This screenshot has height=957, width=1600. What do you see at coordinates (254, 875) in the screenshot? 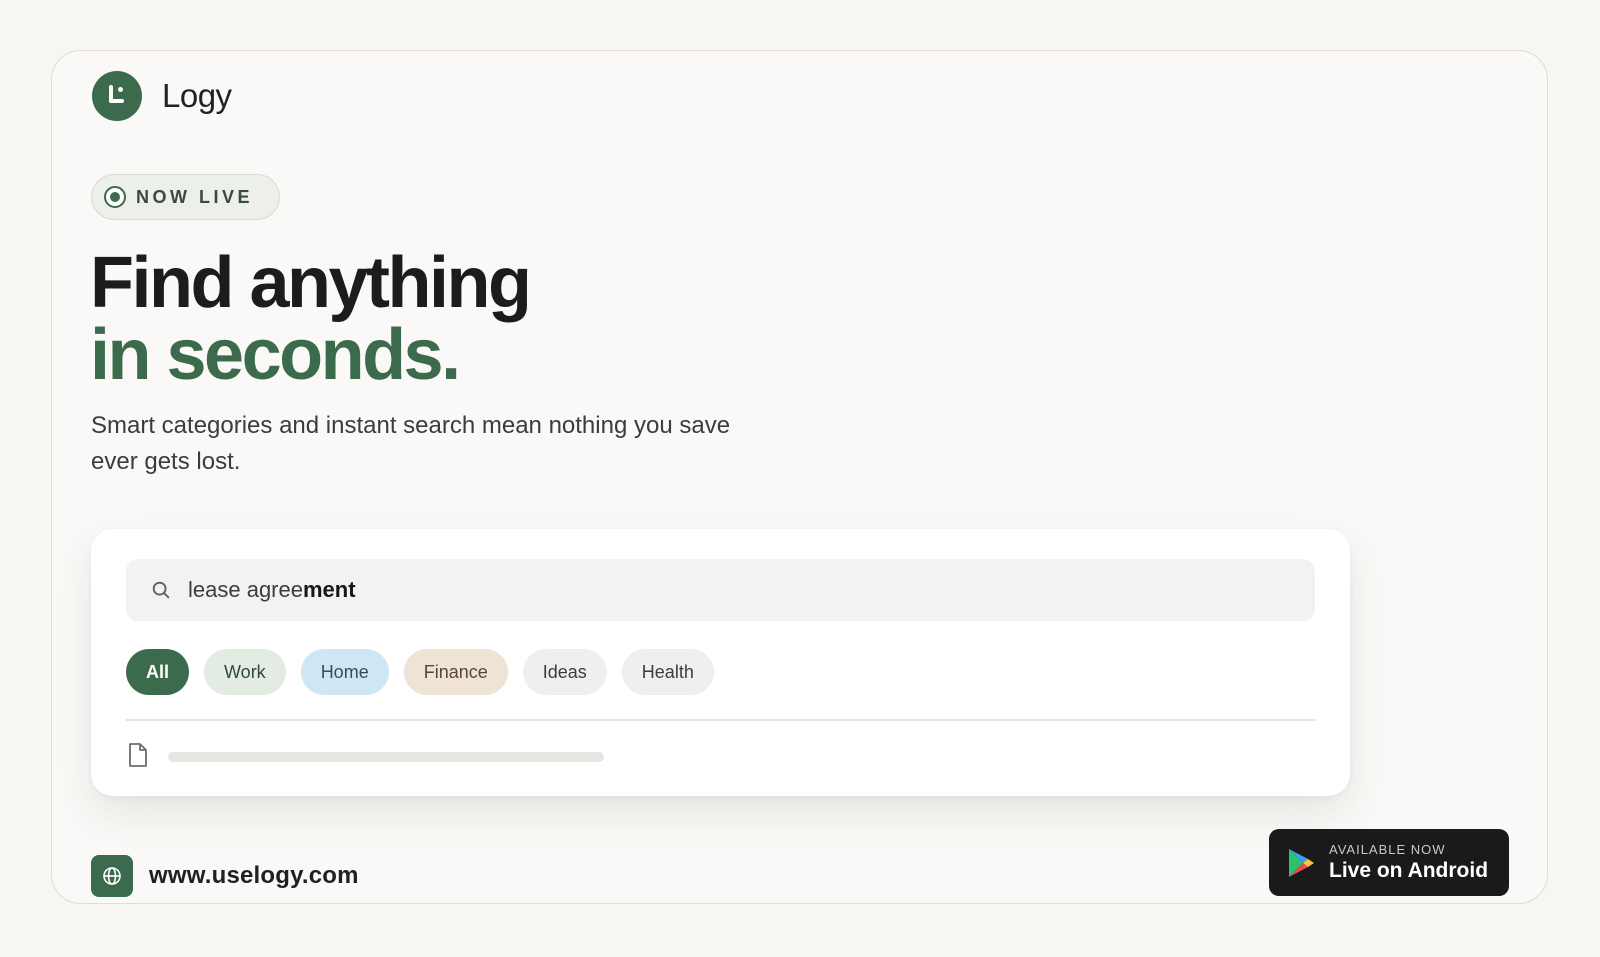
I see `website-url: www.uselogy.com` at bounding box center [254, 875].